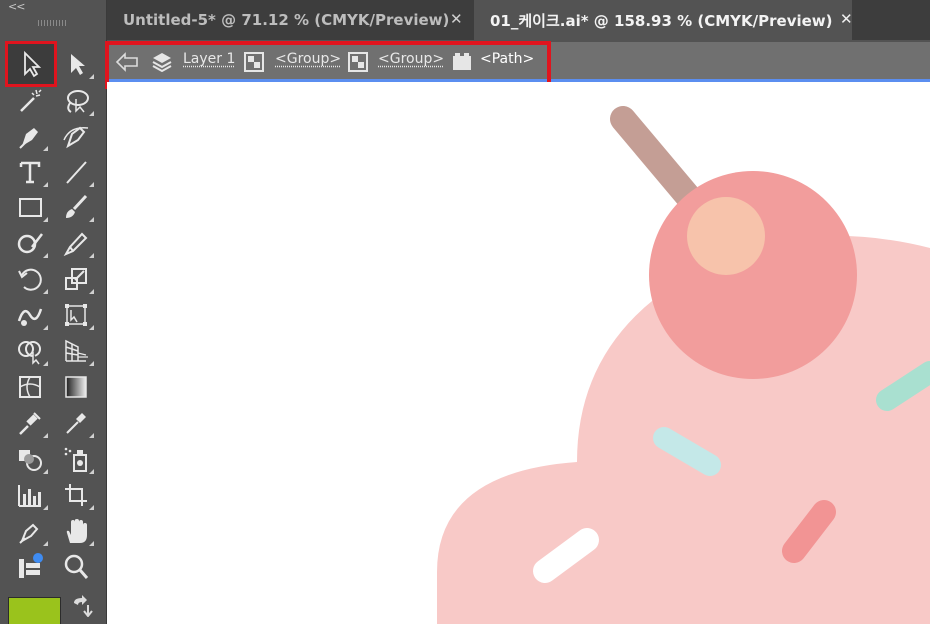  I want to click on fill-color-swatch, so click(34, 610).